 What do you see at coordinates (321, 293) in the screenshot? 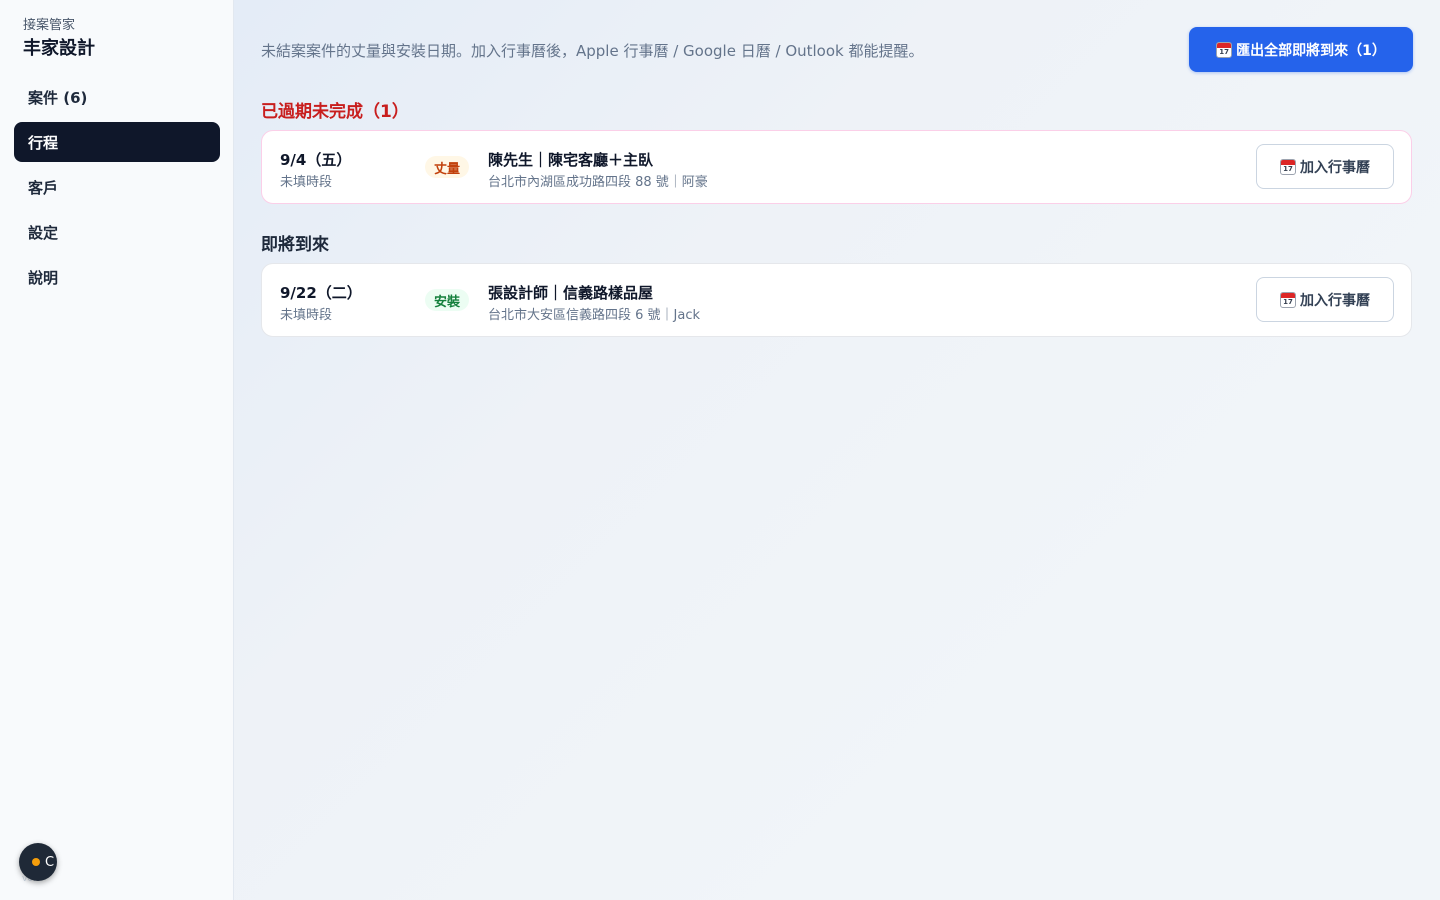
I see `schedule-date: 9/22（二）` at bounding box center [321, 293].